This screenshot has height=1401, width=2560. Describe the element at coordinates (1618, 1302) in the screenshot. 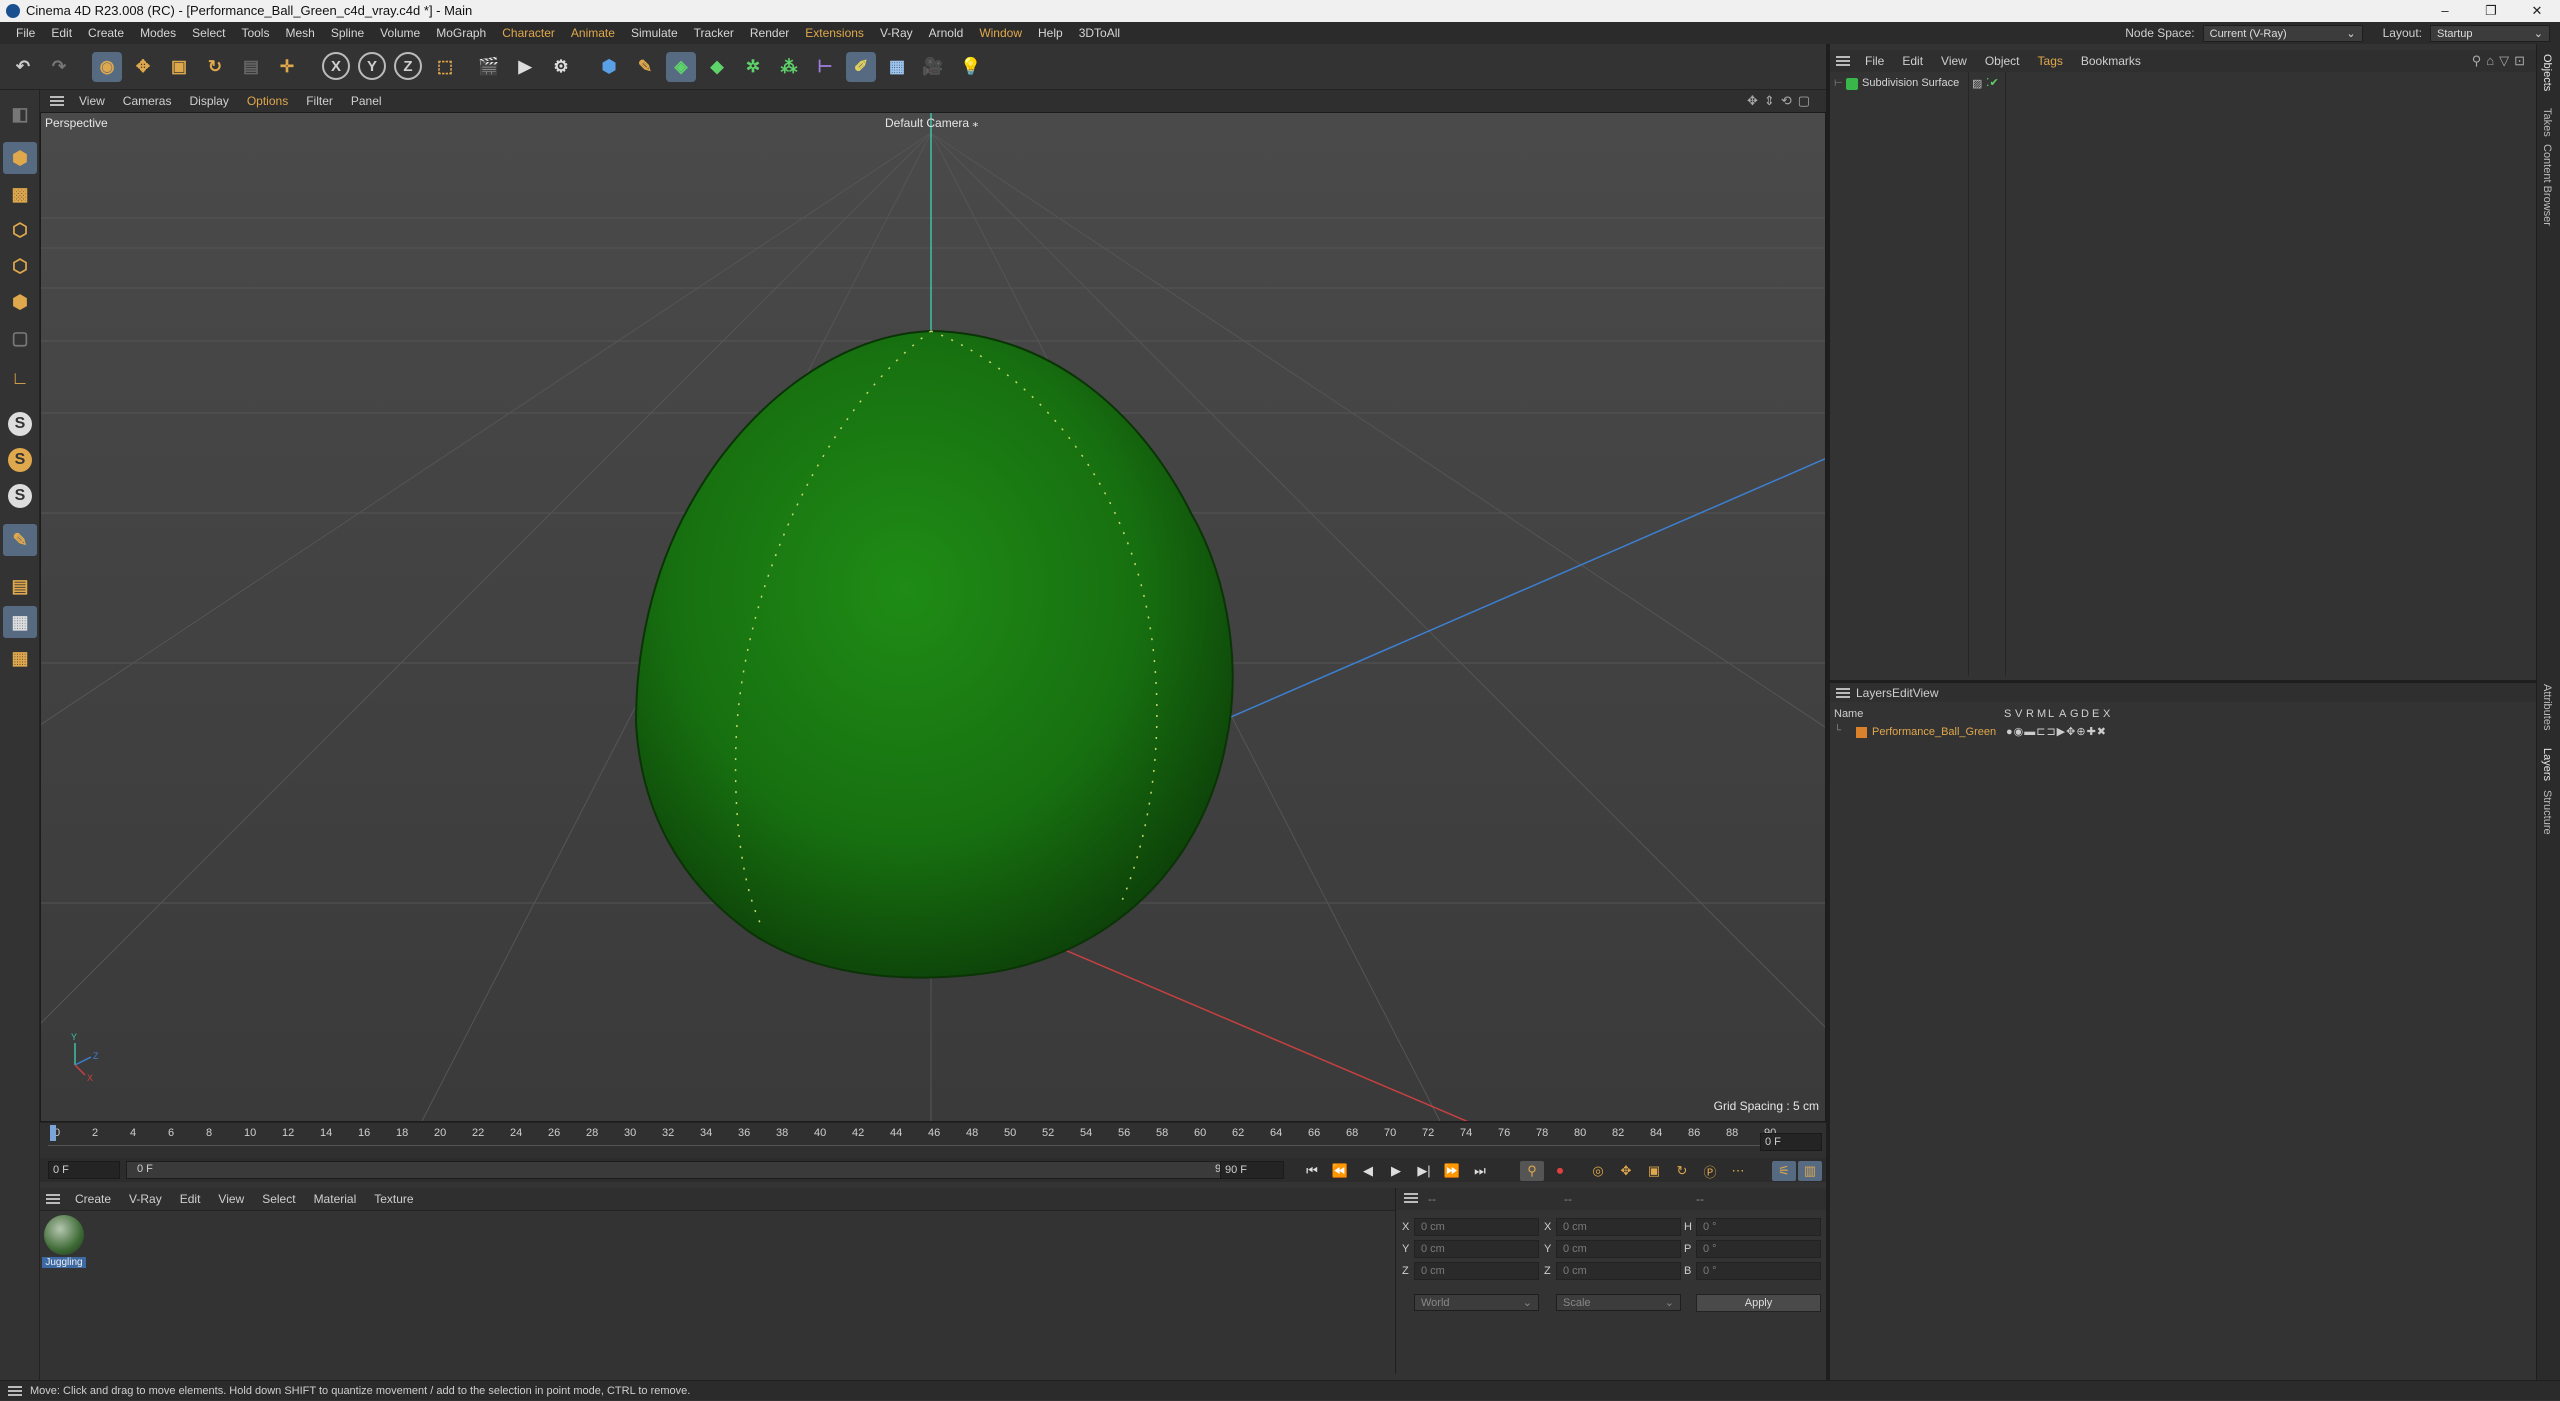

I see `size-mode-dropdown: Scale ⌄` at that location.